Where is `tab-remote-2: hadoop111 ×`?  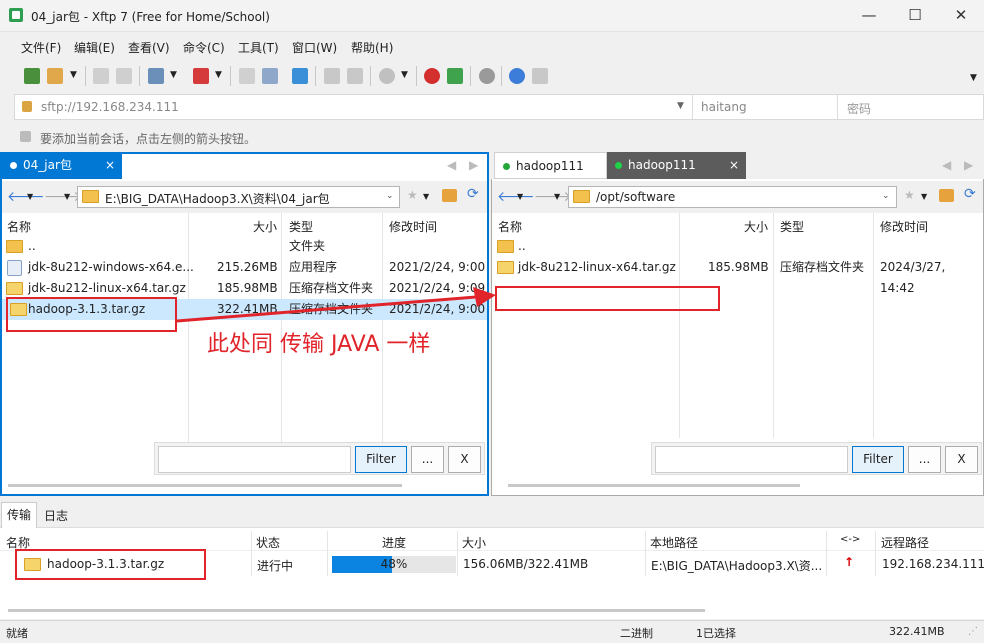
tab-remote-2: hadoop111 × is located at coordinates (676, 165).